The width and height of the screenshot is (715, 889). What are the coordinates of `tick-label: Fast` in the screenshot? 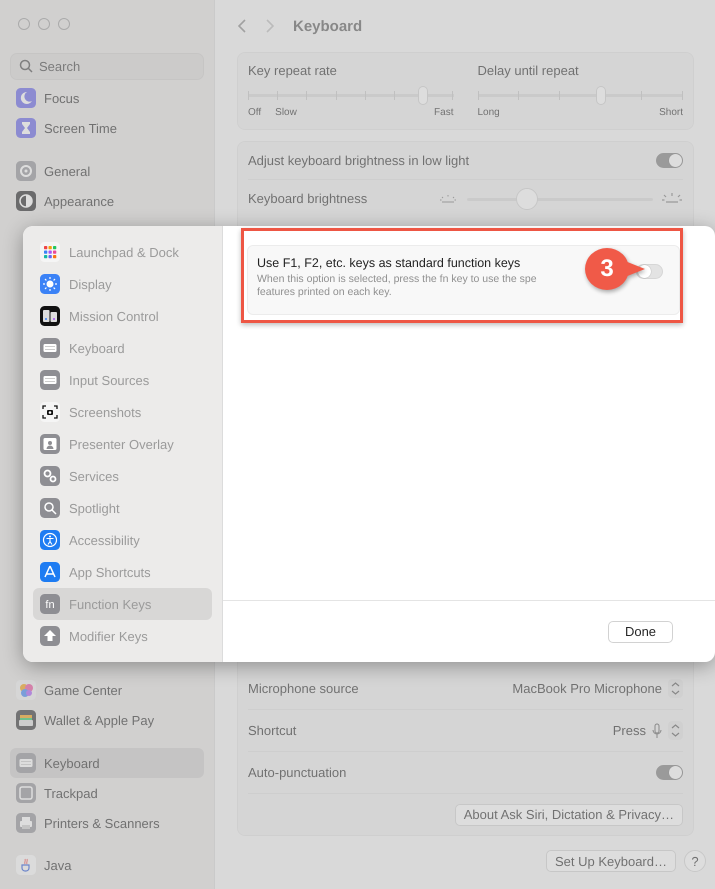 It's located at (444, 112).